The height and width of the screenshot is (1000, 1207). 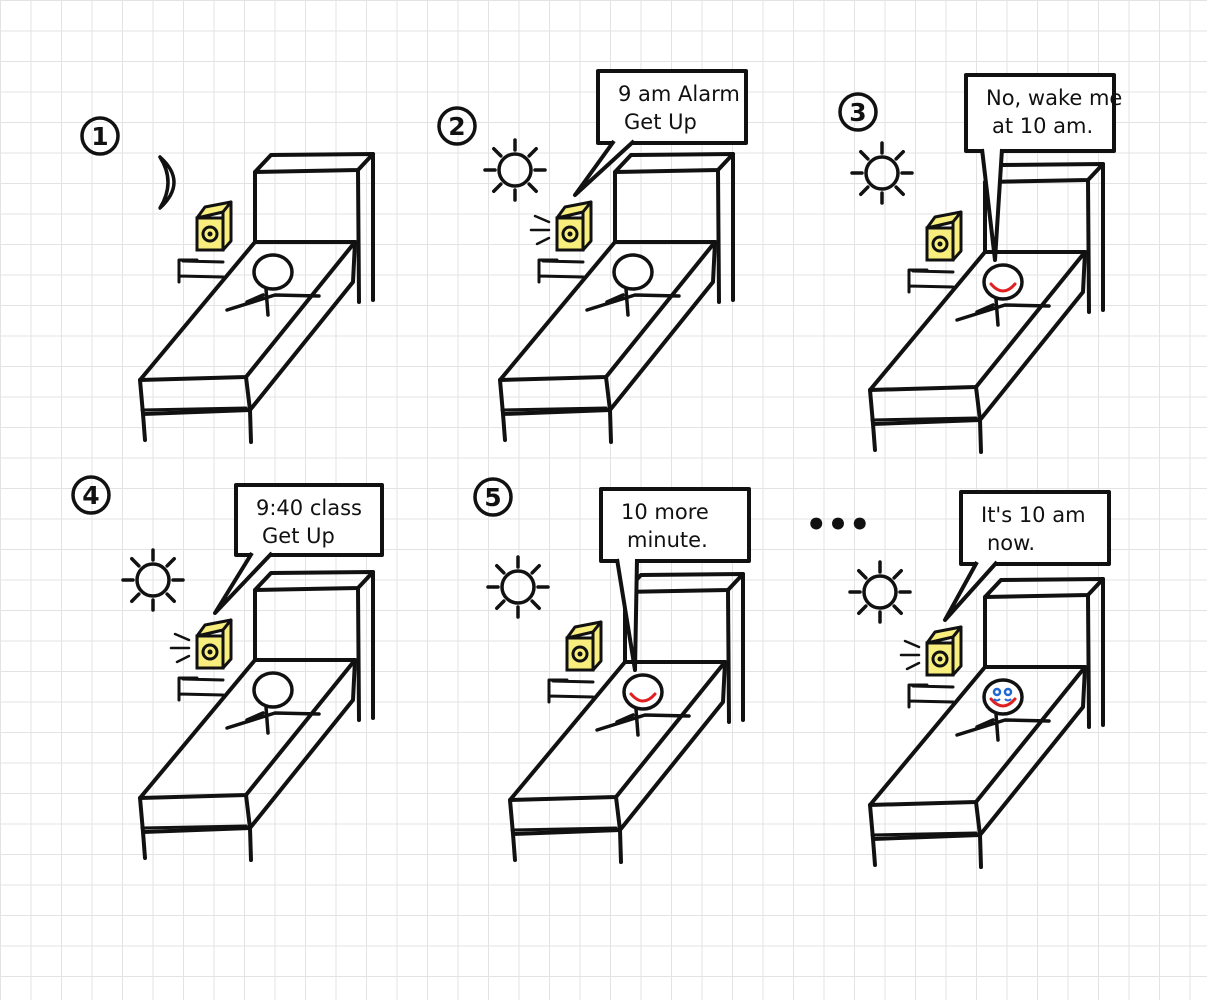 I want to click on speech-line: now., so click(x=1011, y=543).